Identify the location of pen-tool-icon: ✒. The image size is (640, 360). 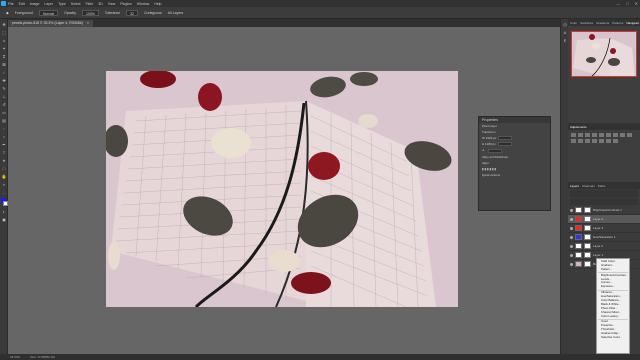
(4, 144).